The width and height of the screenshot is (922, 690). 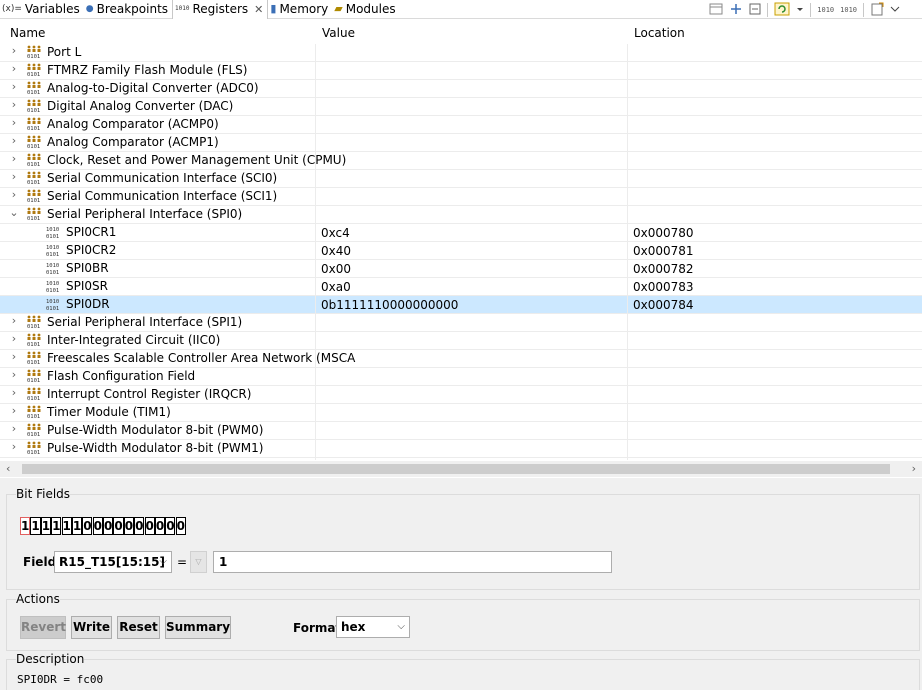 I want to click on chevron-down-icon: ⌄, so click(x=14, y=212).